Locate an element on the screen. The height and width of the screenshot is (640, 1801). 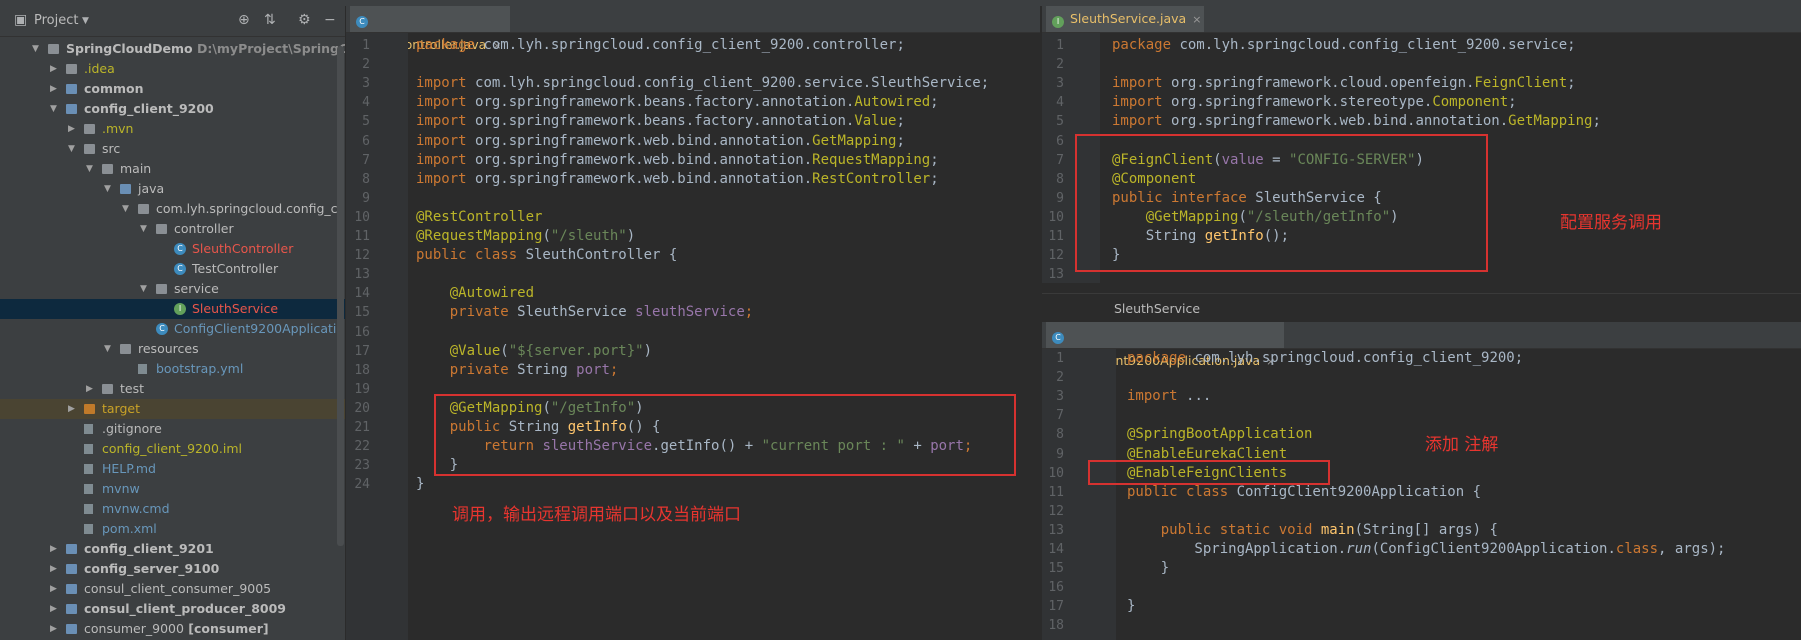
tree-item: ▶ config_client_9201 is located at coordinates (172, 549).